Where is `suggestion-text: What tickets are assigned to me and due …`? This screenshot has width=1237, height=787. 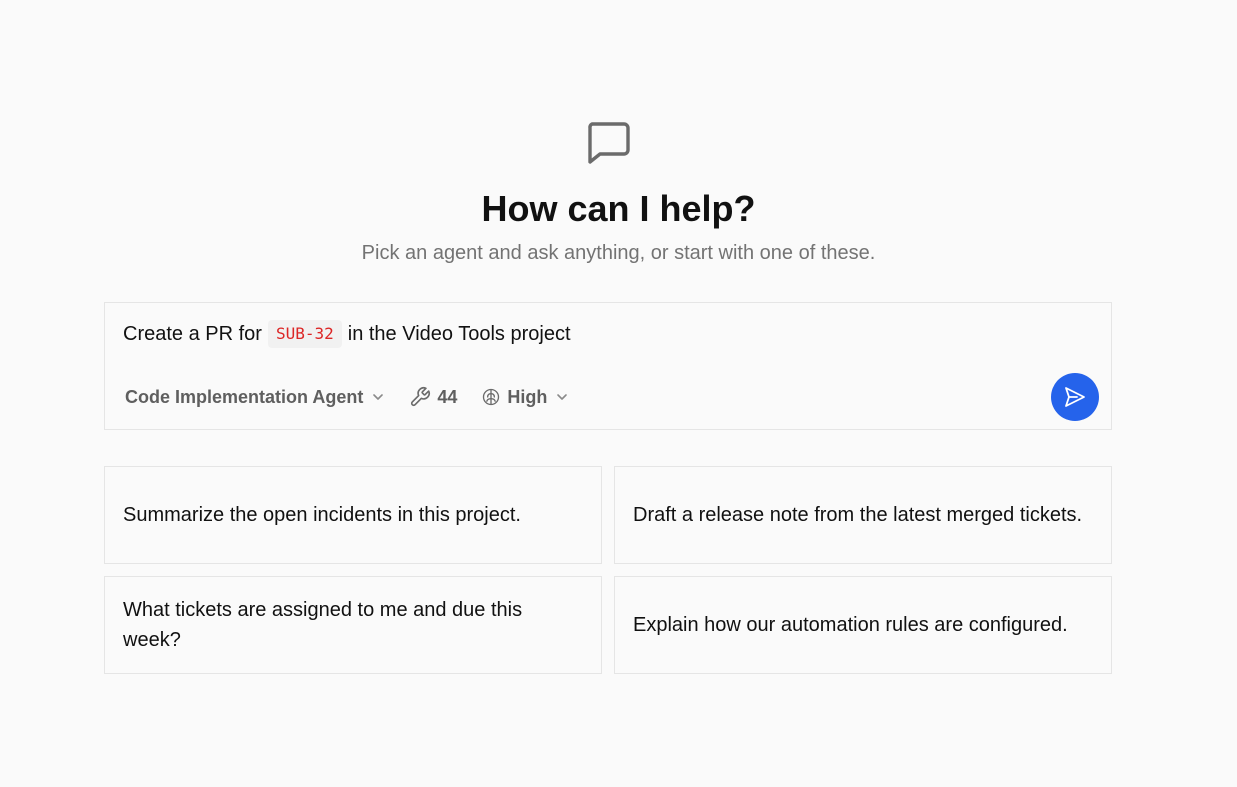 suggestion-text: What tickets are assigned to me and due … is located at coordinates (323, 625).